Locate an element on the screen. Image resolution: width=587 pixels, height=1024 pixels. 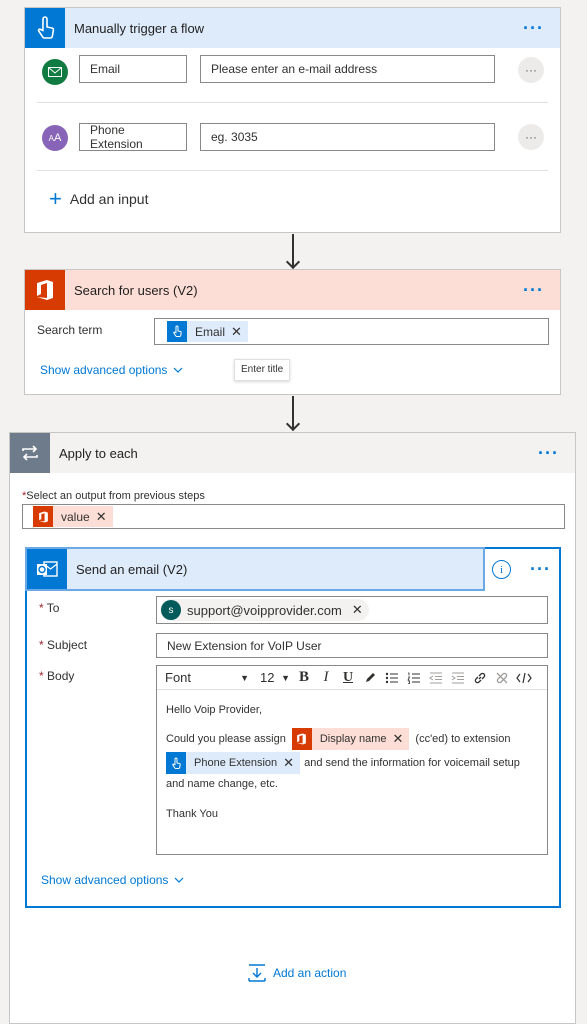
bold-icon: B is located at coordinates (304, 678).